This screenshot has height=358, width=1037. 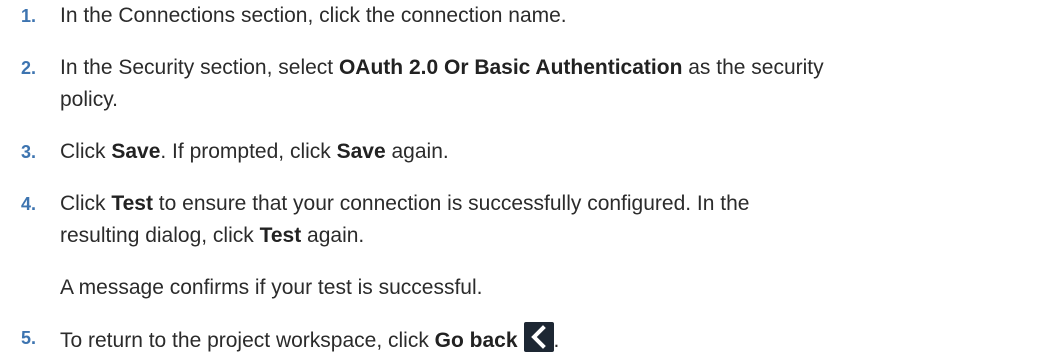 I want to click on step-number: 3., so click(x=29, y=152).